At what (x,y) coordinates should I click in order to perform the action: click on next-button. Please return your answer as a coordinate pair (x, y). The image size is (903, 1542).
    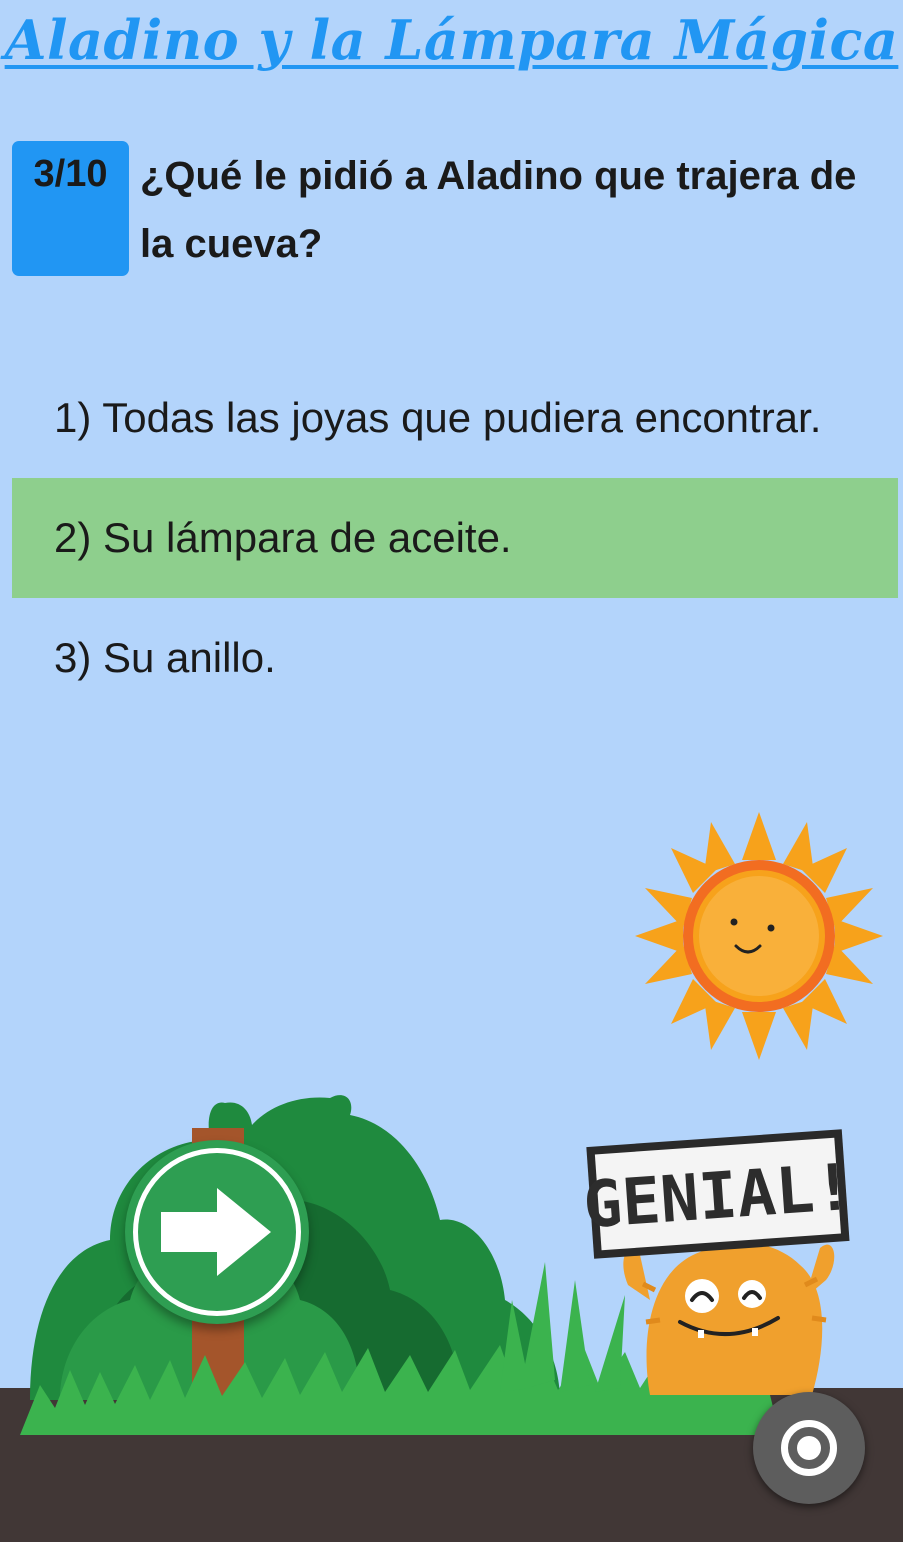
    Looking at the image, I should click on (217, 1232).